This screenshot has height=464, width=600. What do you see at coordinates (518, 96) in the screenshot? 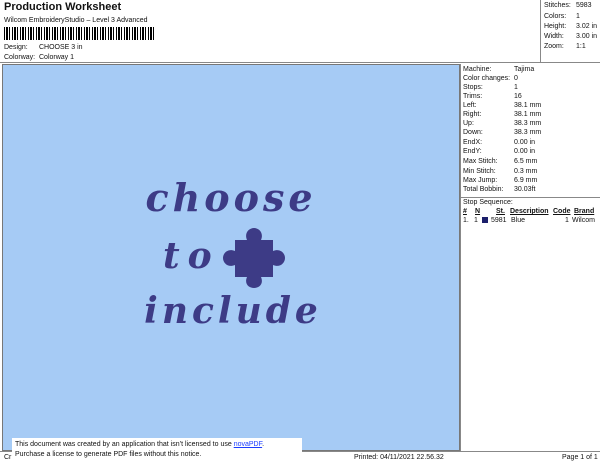
I see `info-value: 16` at bounding box center [518, 96].